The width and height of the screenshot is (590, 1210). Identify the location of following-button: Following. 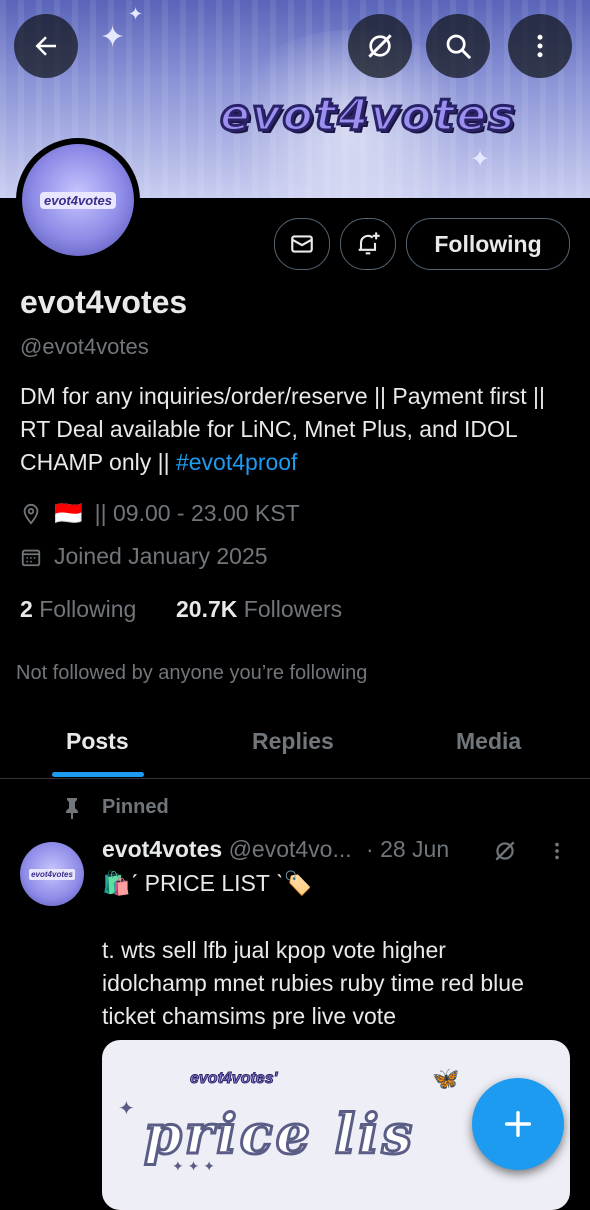
(488, 244).